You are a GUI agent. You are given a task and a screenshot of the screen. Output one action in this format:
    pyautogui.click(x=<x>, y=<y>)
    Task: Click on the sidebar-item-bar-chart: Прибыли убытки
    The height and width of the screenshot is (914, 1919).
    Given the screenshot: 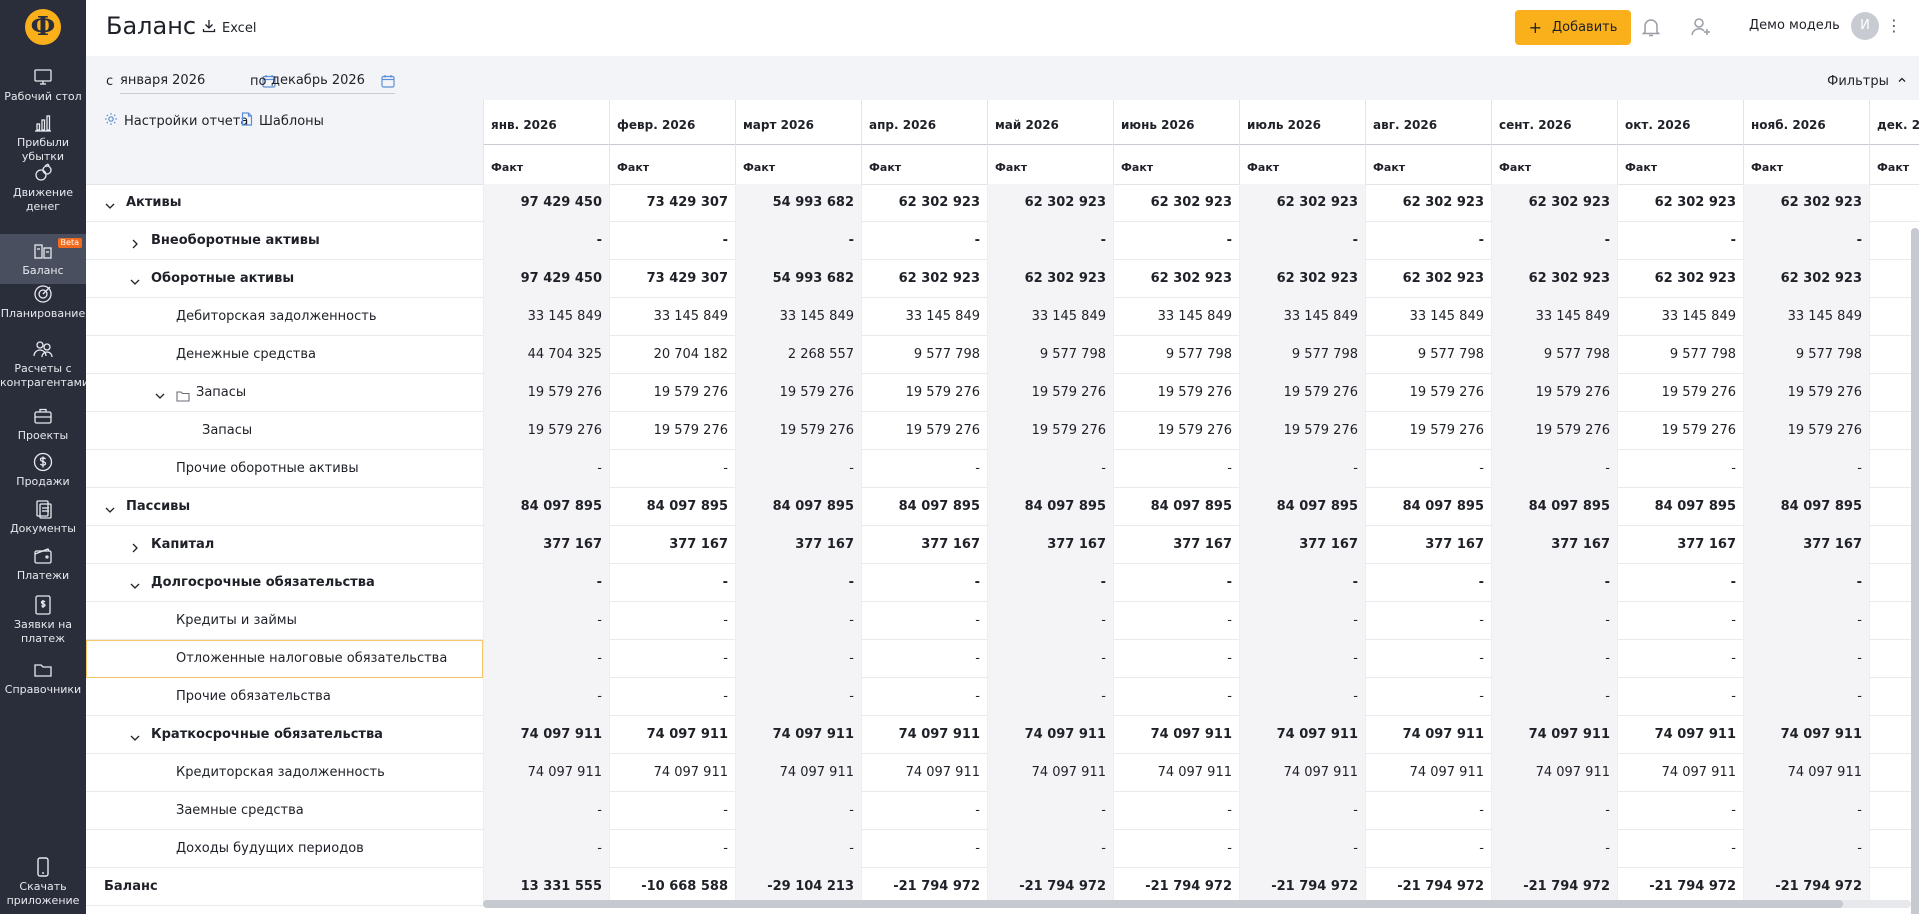 What is the action you would take?
    pyautogui.click(x=43, y=138)
    